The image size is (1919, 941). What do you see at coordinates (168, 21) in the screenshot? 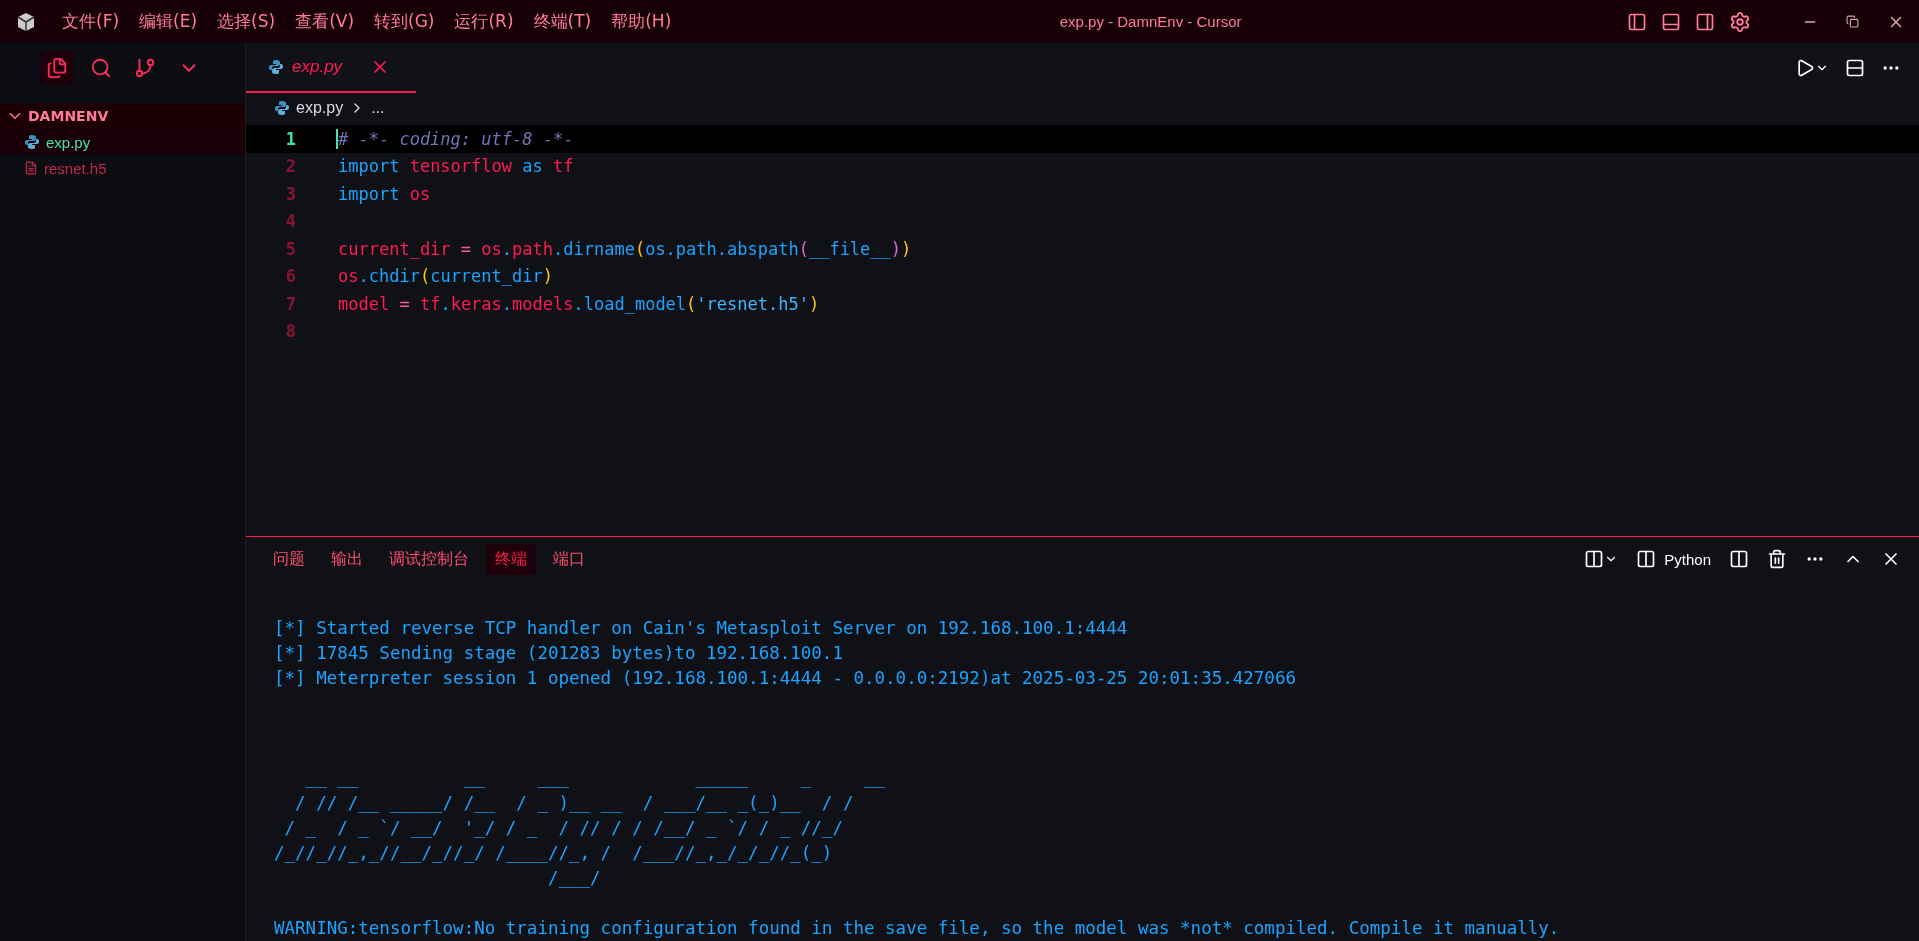
I see `menu-item: 编辑(E)` at bounding box center [168, 21].